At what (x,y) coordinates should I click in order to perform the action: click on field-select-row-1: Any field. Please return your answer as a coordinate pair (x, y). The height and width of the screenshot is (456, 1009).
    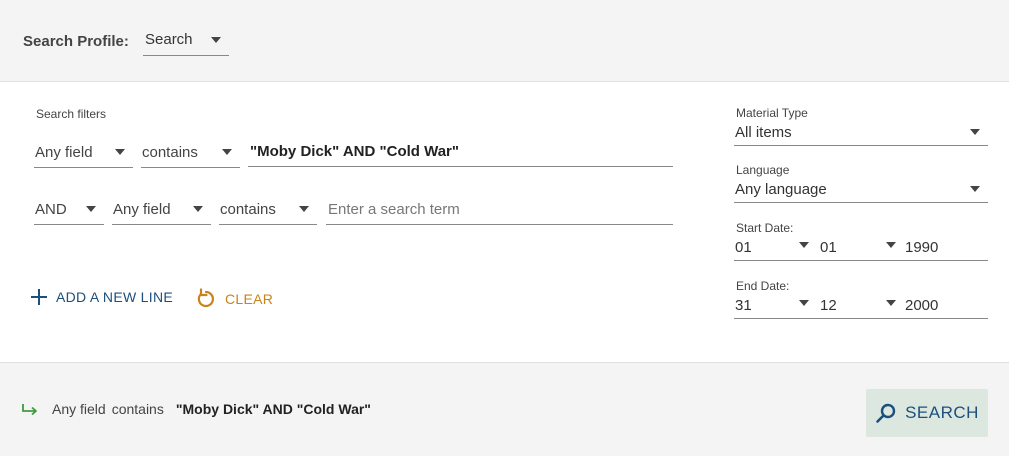
    Looking at the image, I should click on (83, 153).